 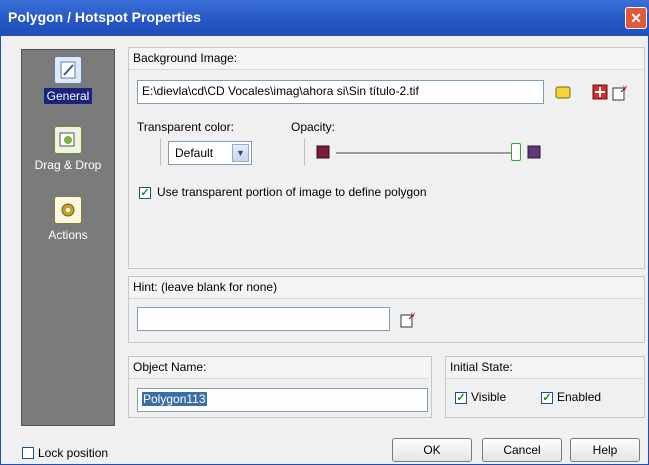 I want to click on help-button: Help, so click(x=605, y=450).